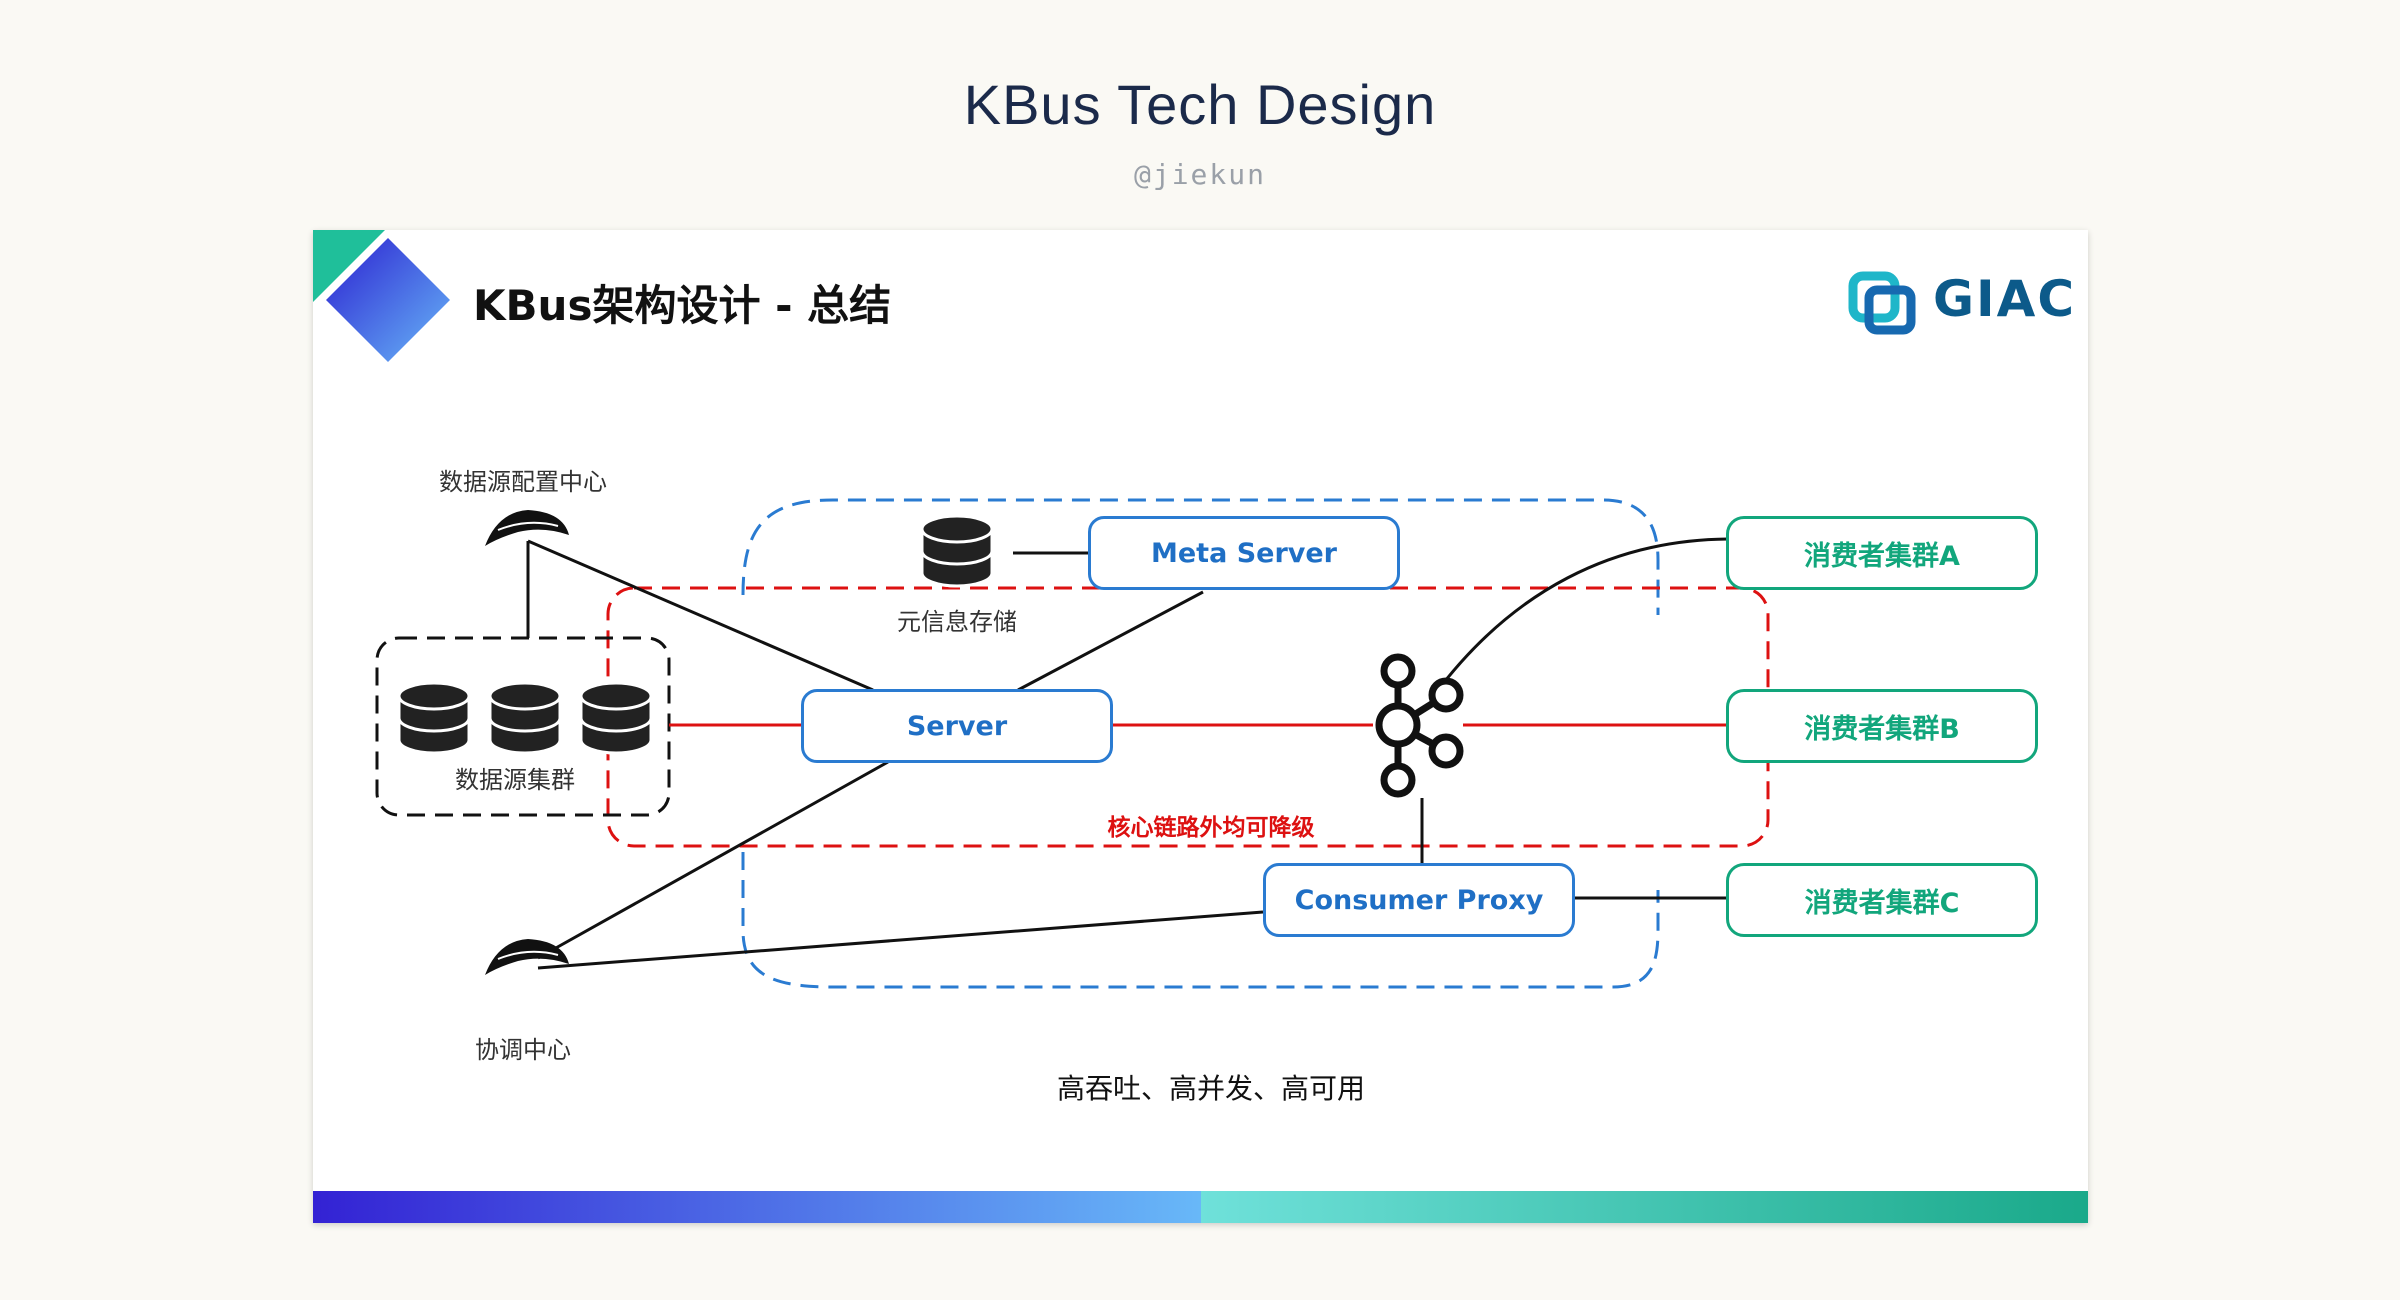 This screenshot has width=2400, height=1300. What do you see at coordinates (523, 482) in the screenshot?
I see `datasource-config-label: 数据源配置中心` at bounding box center [523, 482].